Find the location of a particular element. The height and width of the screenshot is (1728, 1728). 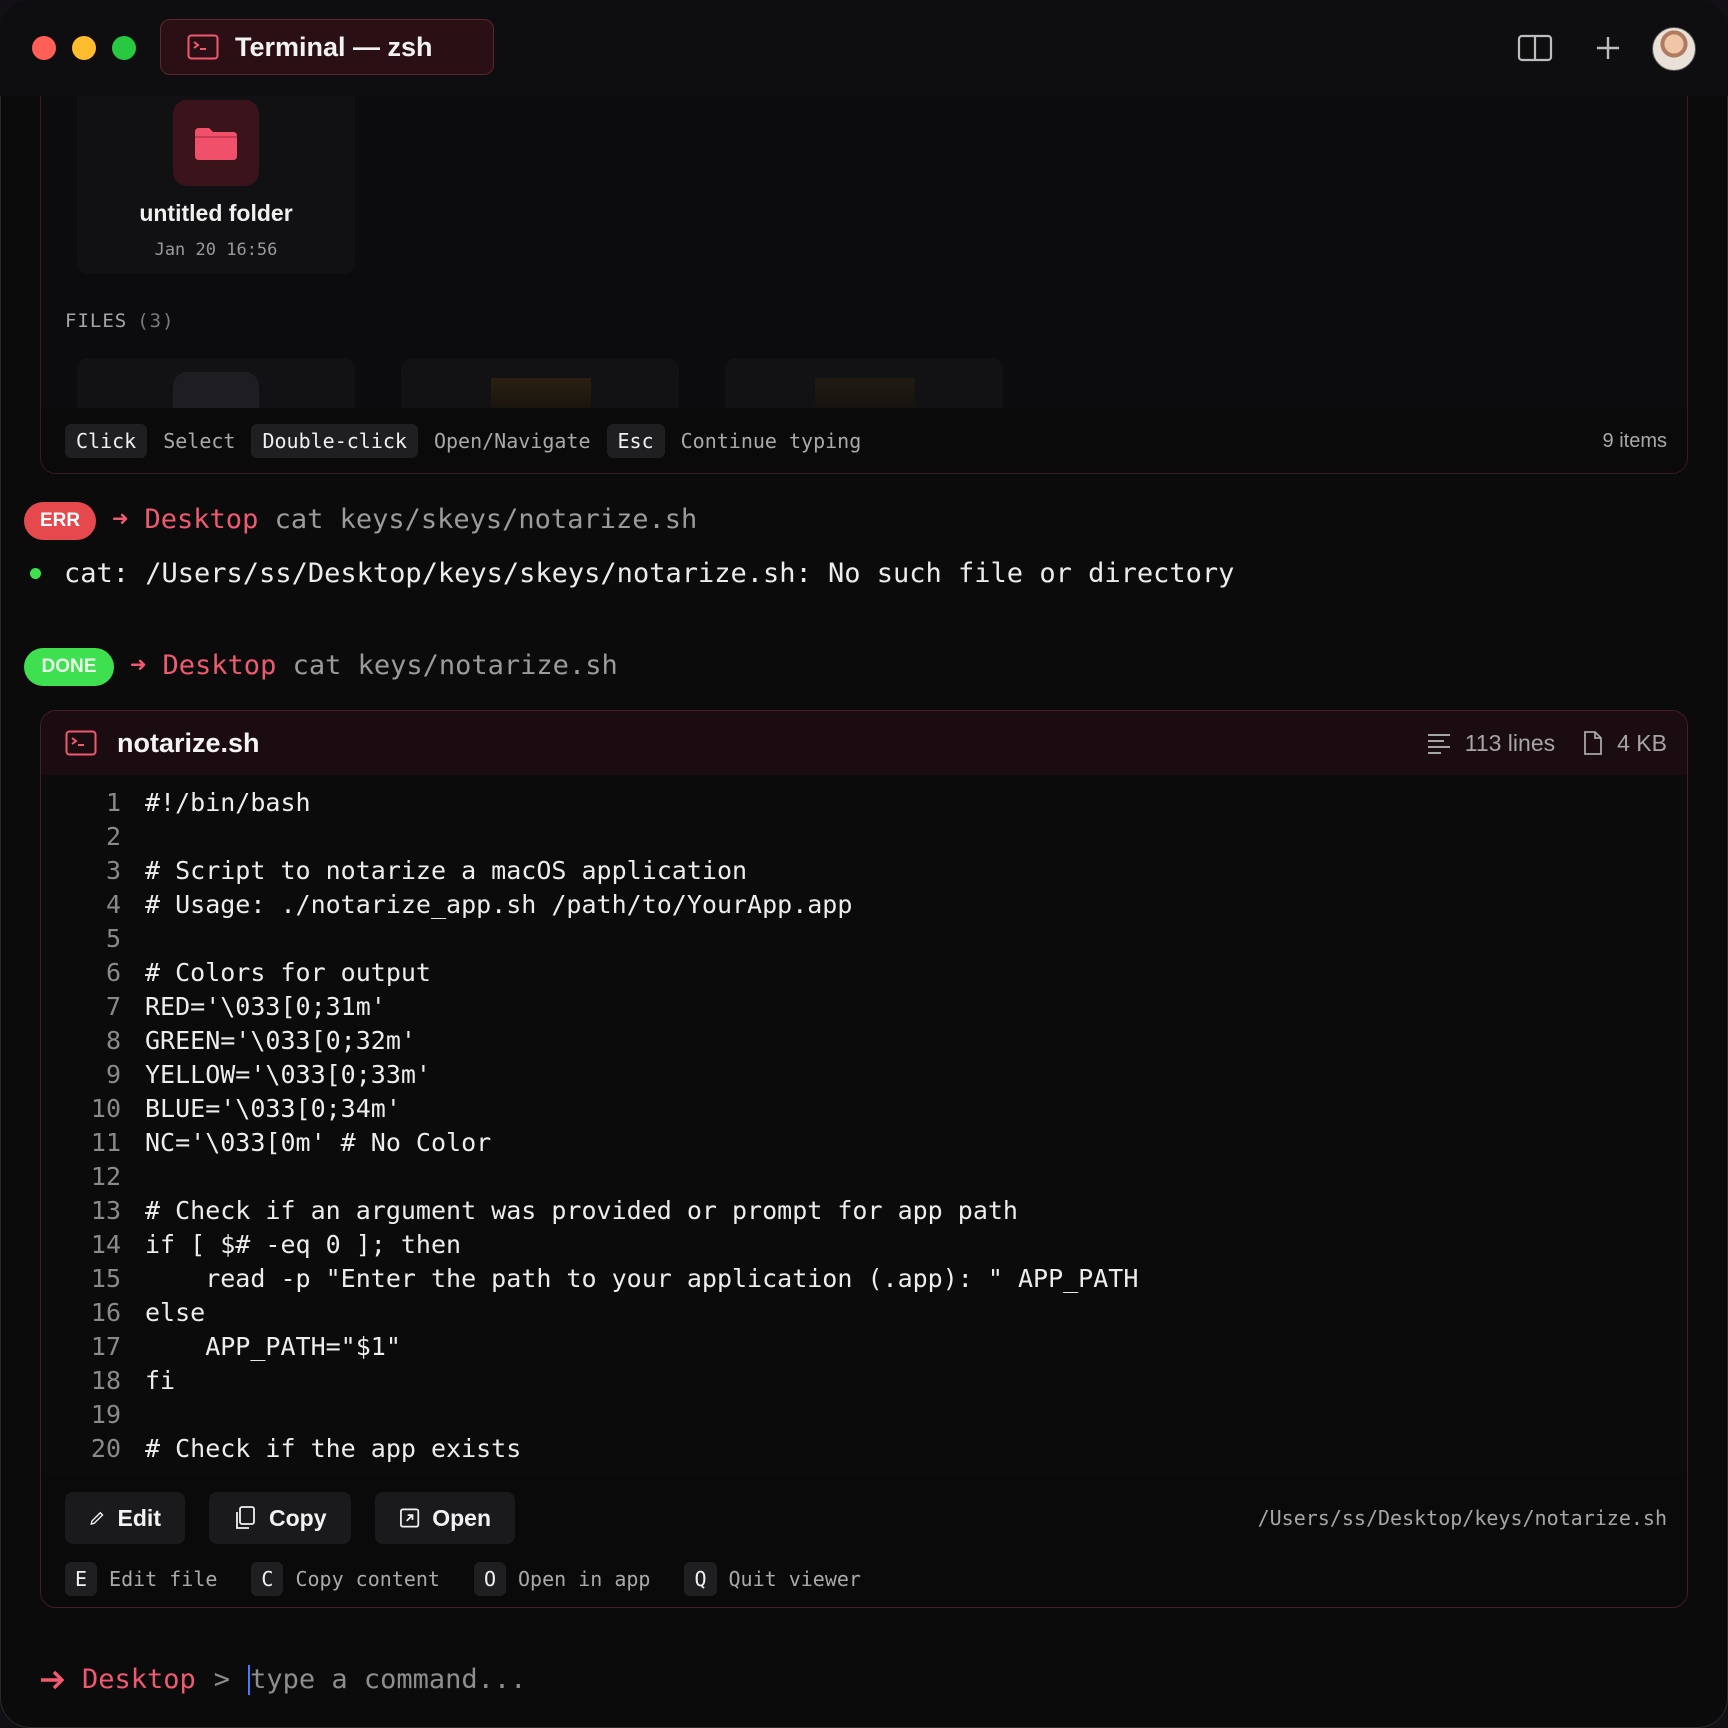

code-line: 16 else is located at coordinates (864, 1312).